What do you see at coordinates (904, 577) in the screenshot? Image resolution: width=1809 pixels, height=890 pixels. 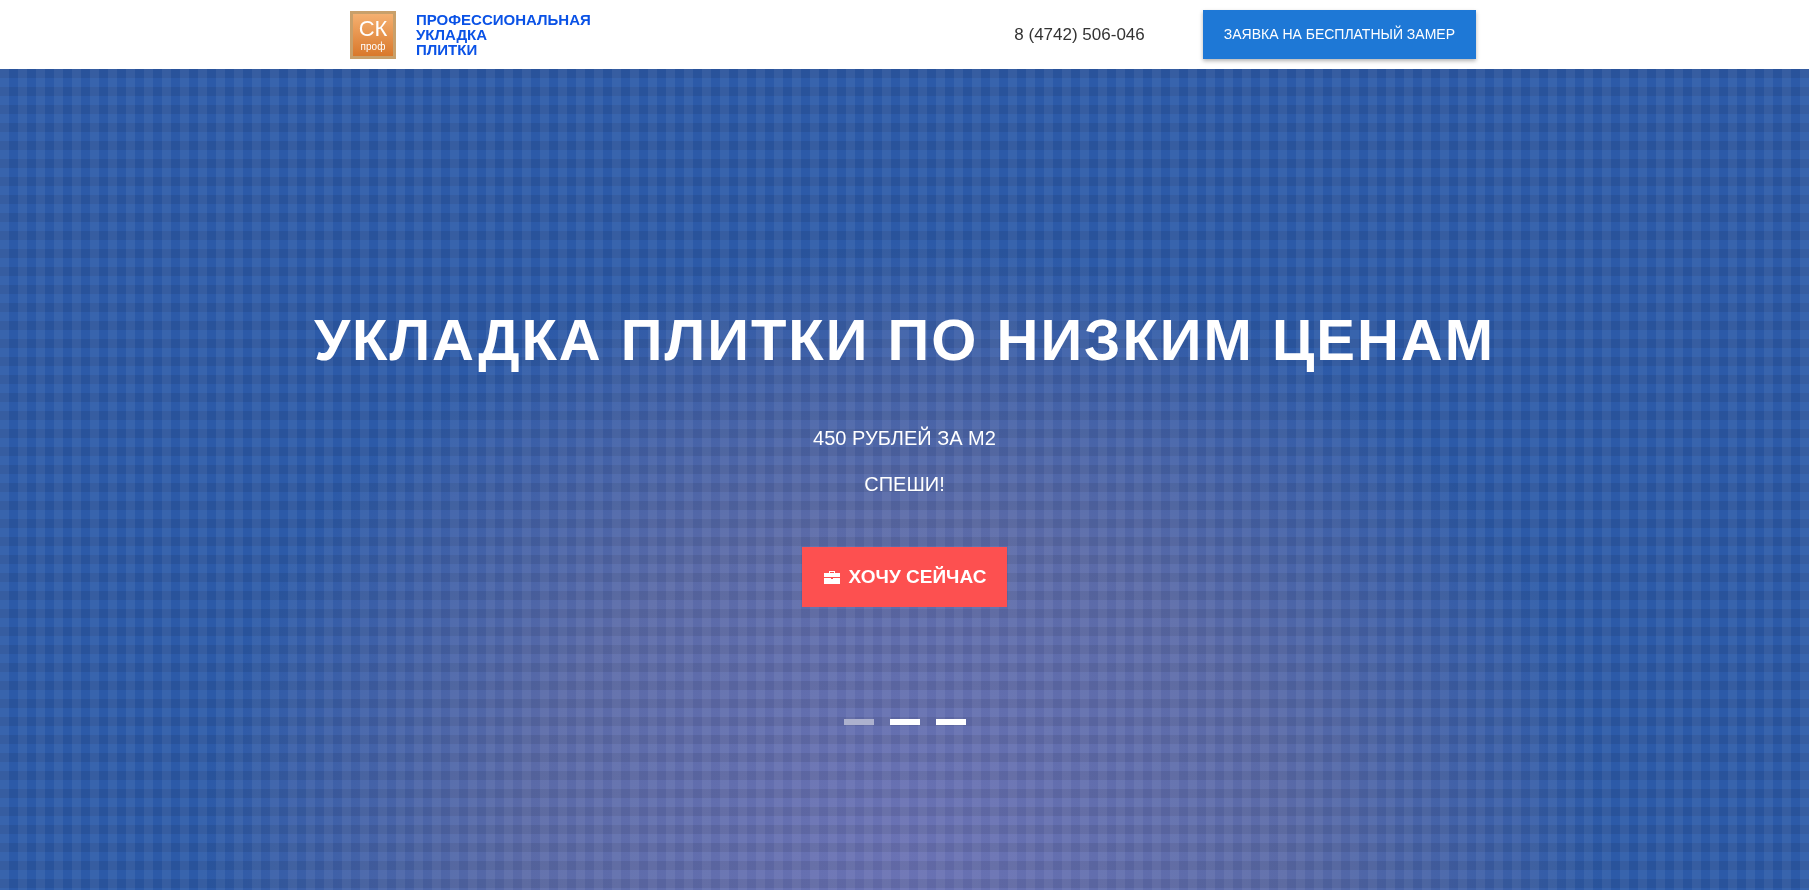 I see `want-now-button: ХОЧУ СЕЙЧАС` at bounding box center [904, 577].